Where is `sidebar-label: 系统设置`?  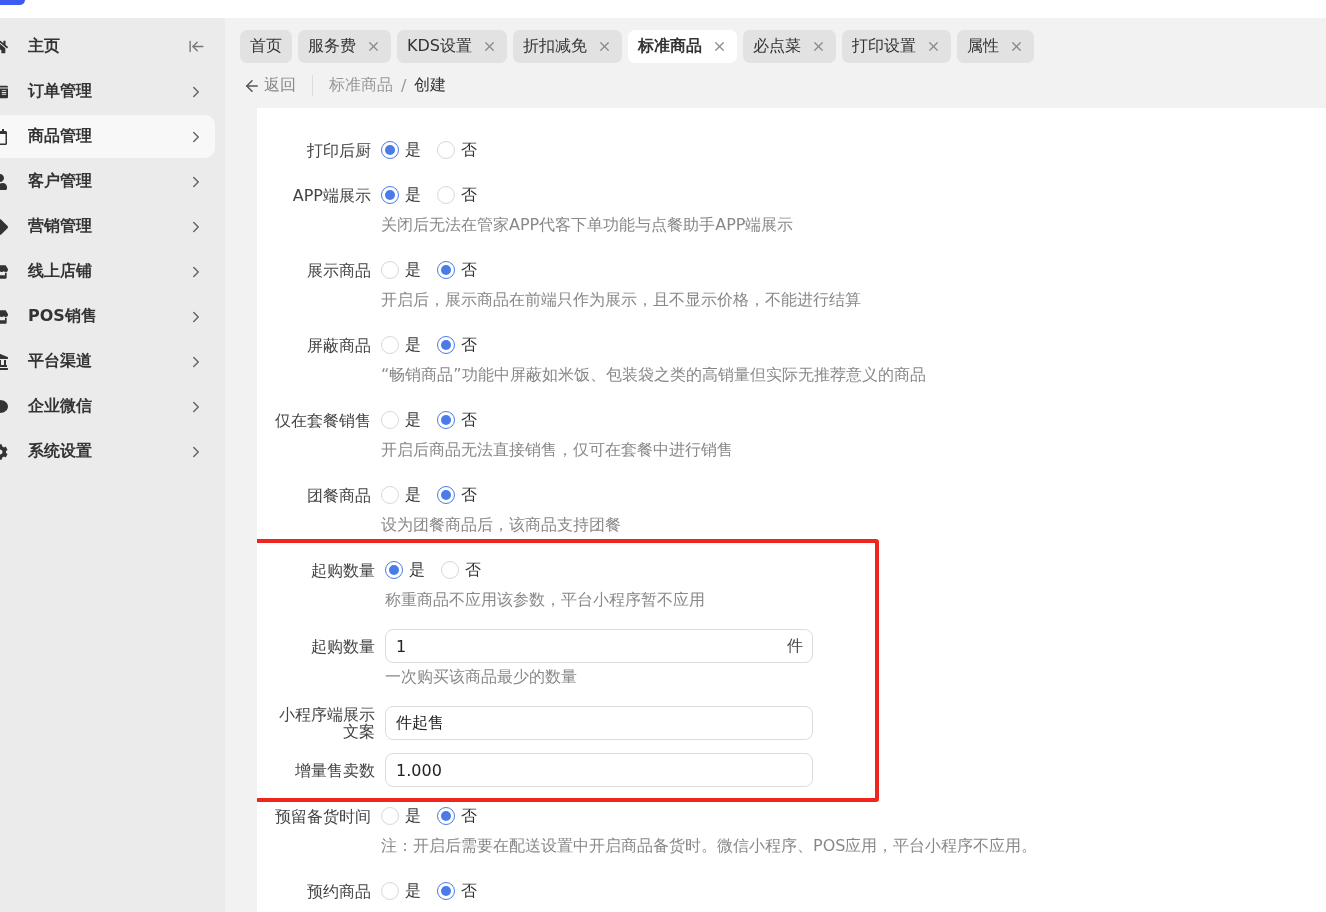 sidebar-label: 系统设置 is located at coordinates (60, 451).